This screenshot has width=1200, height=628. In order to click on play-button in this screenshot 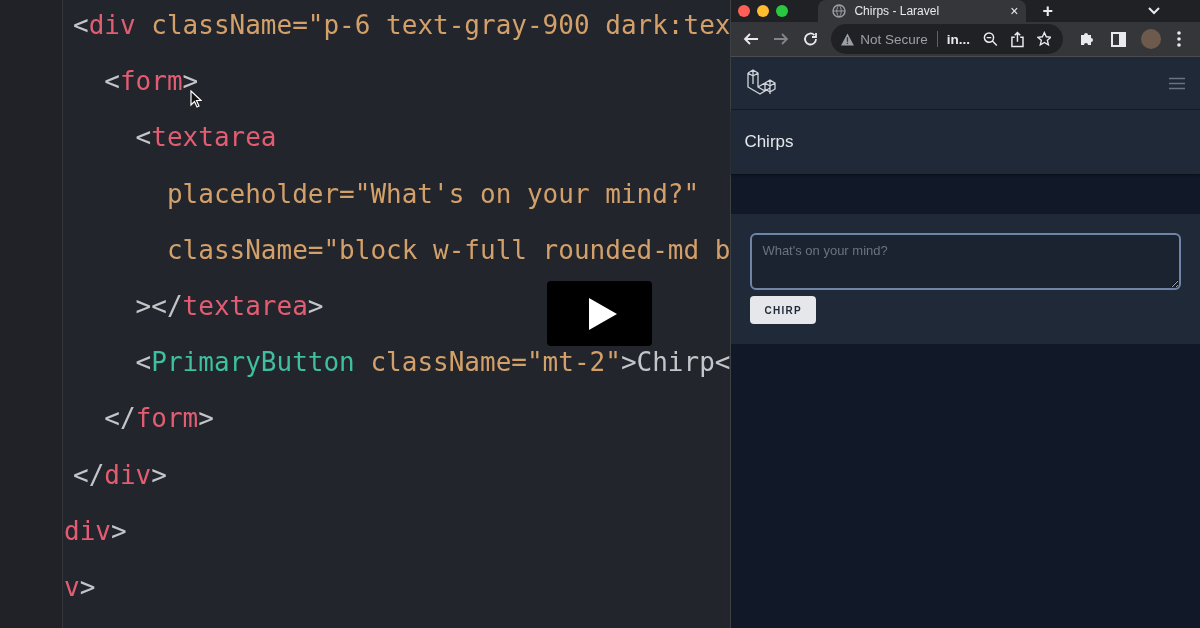, I will do `click(599, 313)`.